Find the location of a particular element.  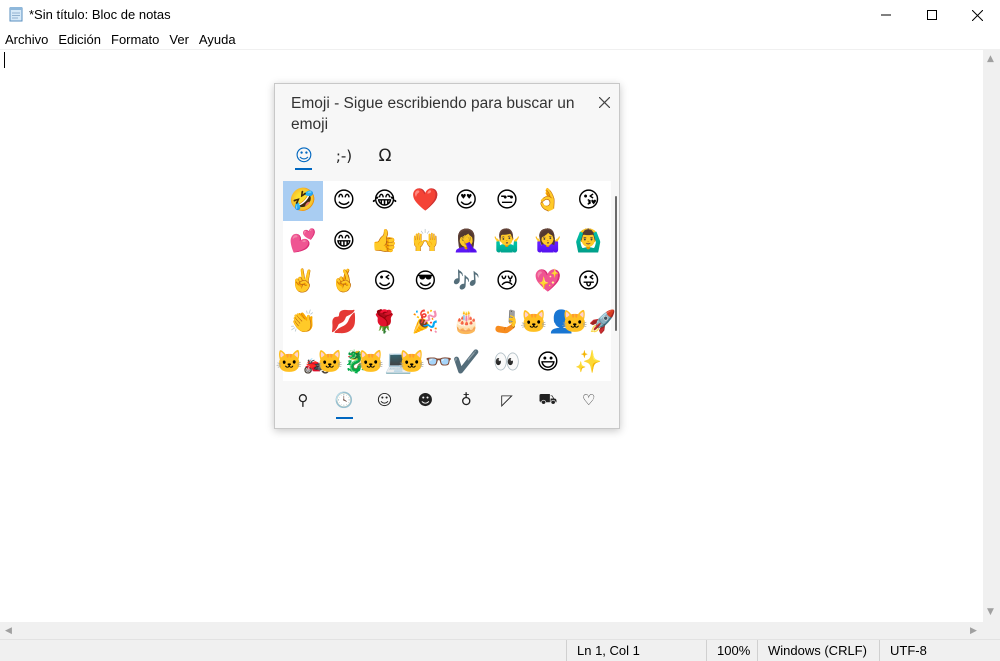

emoji-item: 😉 is located at coordinates (385, 282).